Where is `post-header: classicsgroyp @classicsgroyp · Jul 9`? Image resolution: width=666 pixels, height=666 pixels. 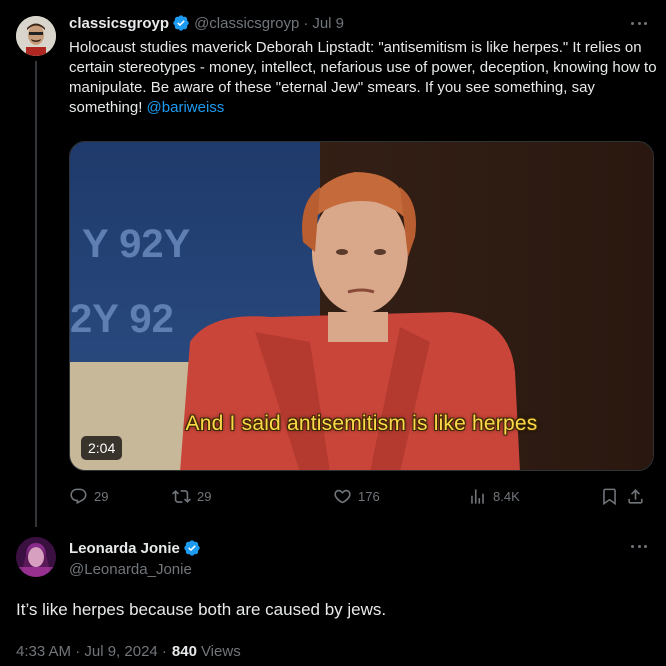
post-header: classicsgroyp @classicsgroyp · Jul 9 is located at coordinates (206, 23).